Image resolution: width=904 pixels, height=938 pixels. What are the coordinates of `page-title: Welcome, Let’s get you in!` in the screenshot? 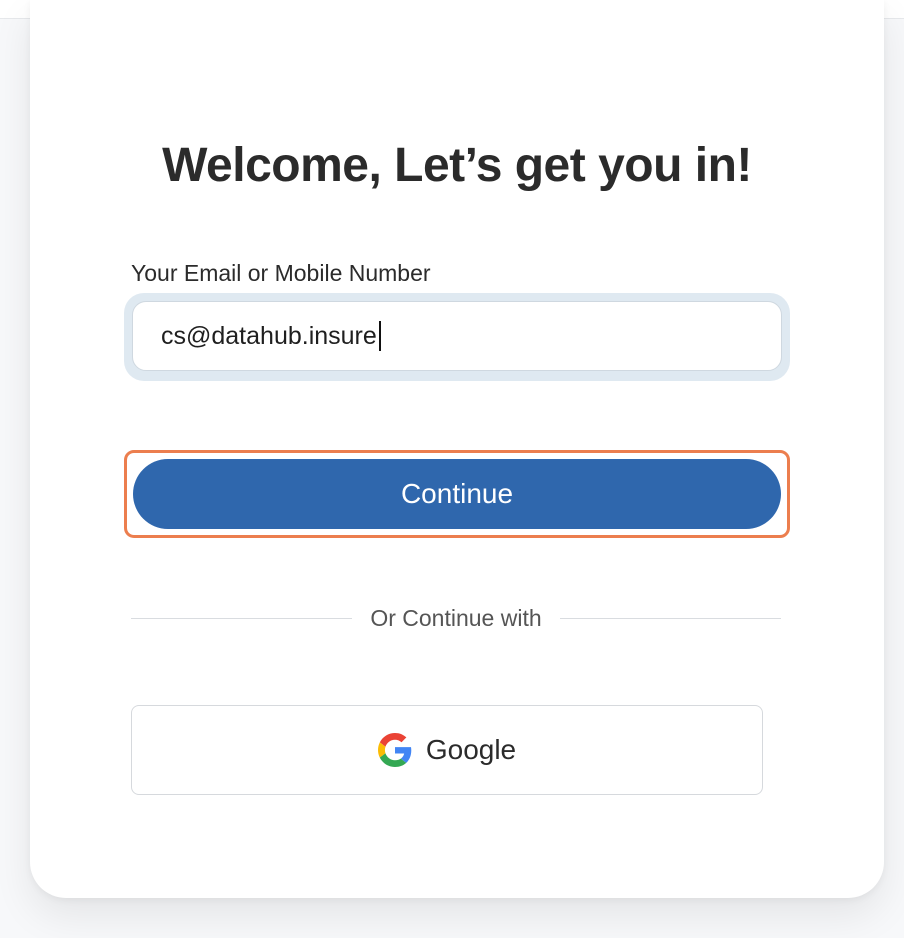 It's located at (457, 165).